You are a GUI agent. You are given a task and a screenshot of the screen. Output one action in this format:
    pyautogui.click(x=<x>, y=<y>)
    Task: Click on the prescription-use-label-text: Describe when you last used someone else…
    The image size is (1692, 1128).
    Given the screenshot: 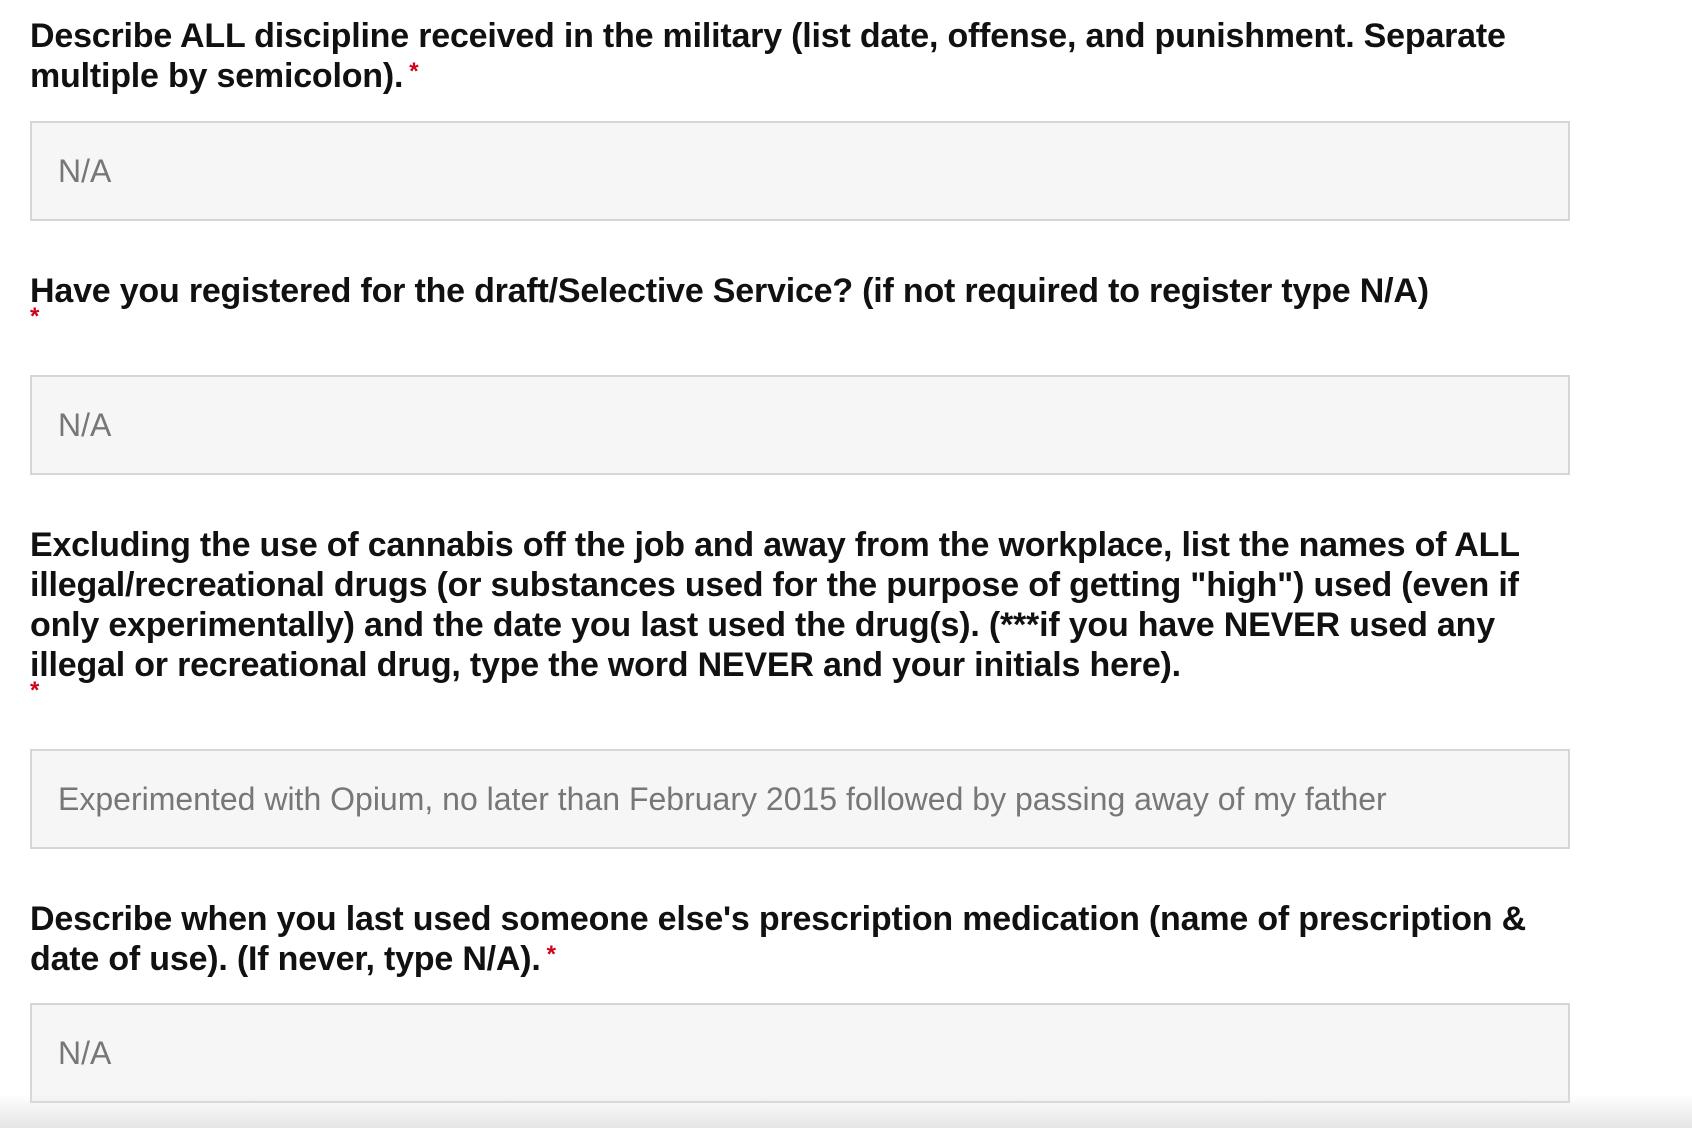 What is the action you would take?
    pyautogui.click(x=778, y=939)
    